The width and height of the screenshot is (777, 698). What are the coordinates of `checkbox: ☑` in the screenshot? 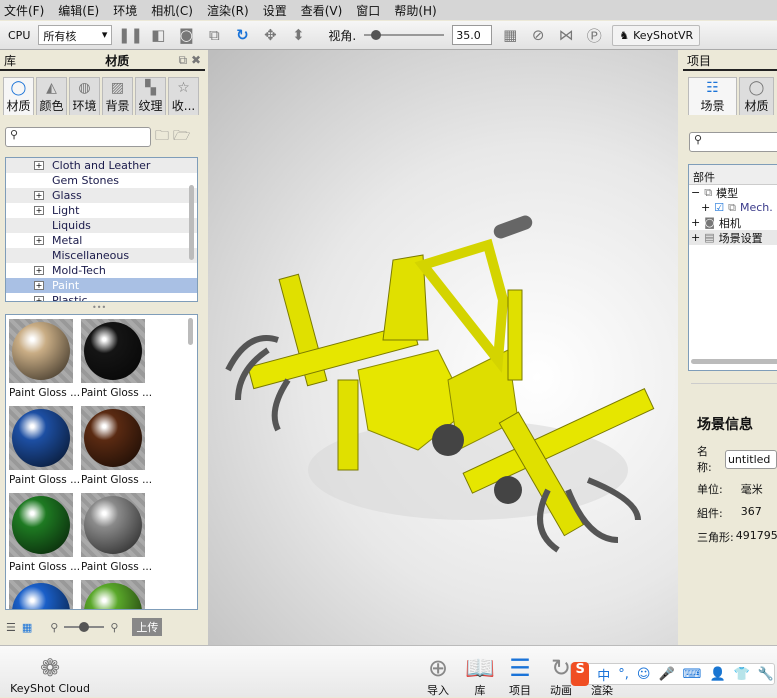 It's located at (719, 207).